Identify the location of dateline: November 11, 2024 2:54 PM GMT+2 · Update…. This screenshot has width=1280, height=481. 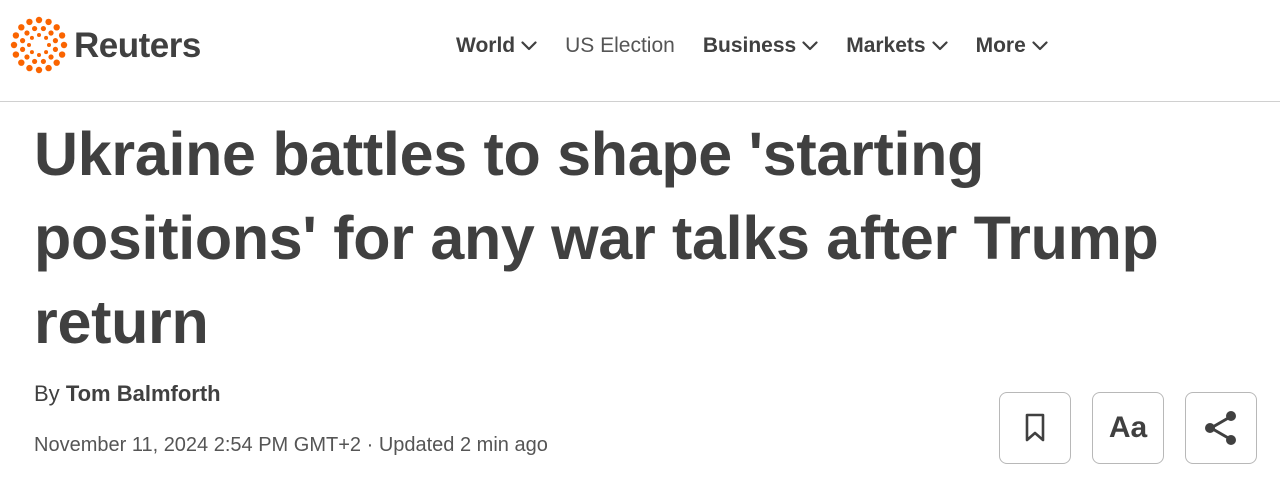
(291, 445).